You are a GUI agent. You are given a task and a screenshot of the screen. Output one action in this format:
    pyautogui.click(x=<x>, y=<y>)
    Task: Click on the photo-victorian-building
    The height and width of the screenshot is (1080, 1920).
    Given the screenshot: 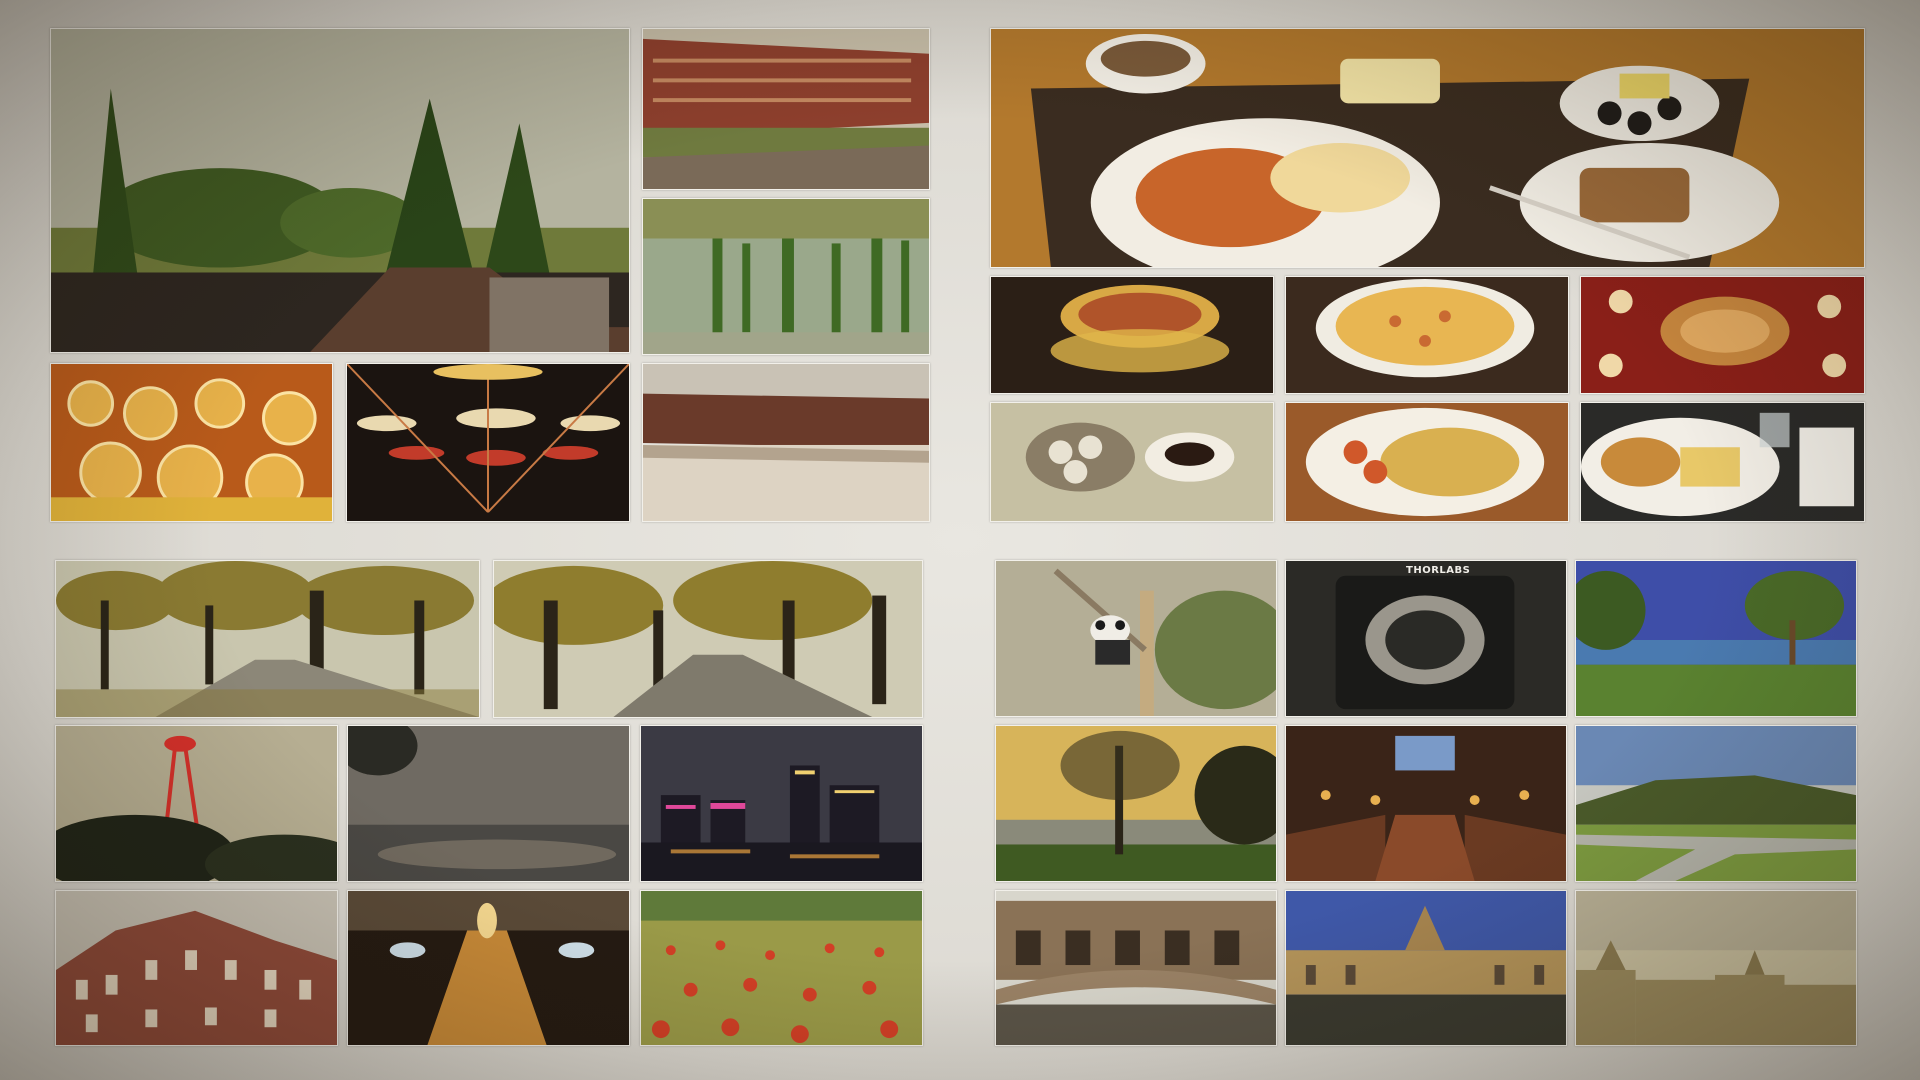 What is the action you would take?
    pyautogui.click(x=196, y=968)
    